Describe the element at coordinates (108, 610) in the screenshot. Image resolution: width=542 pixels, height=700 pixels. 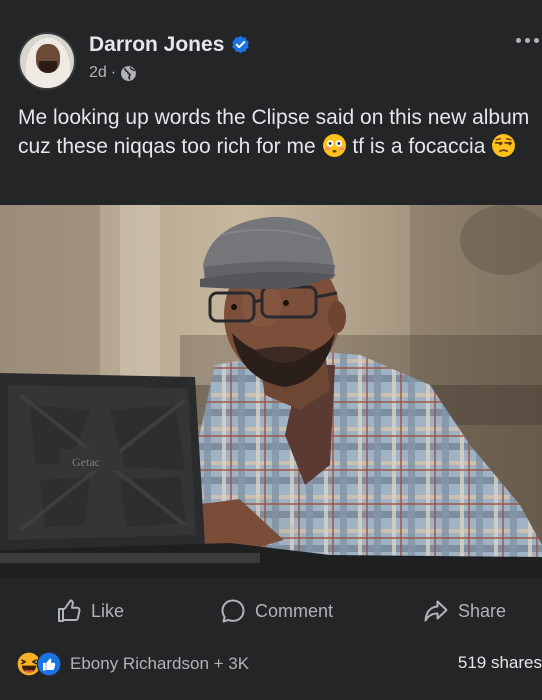
I see `like-label: Like` at that location.